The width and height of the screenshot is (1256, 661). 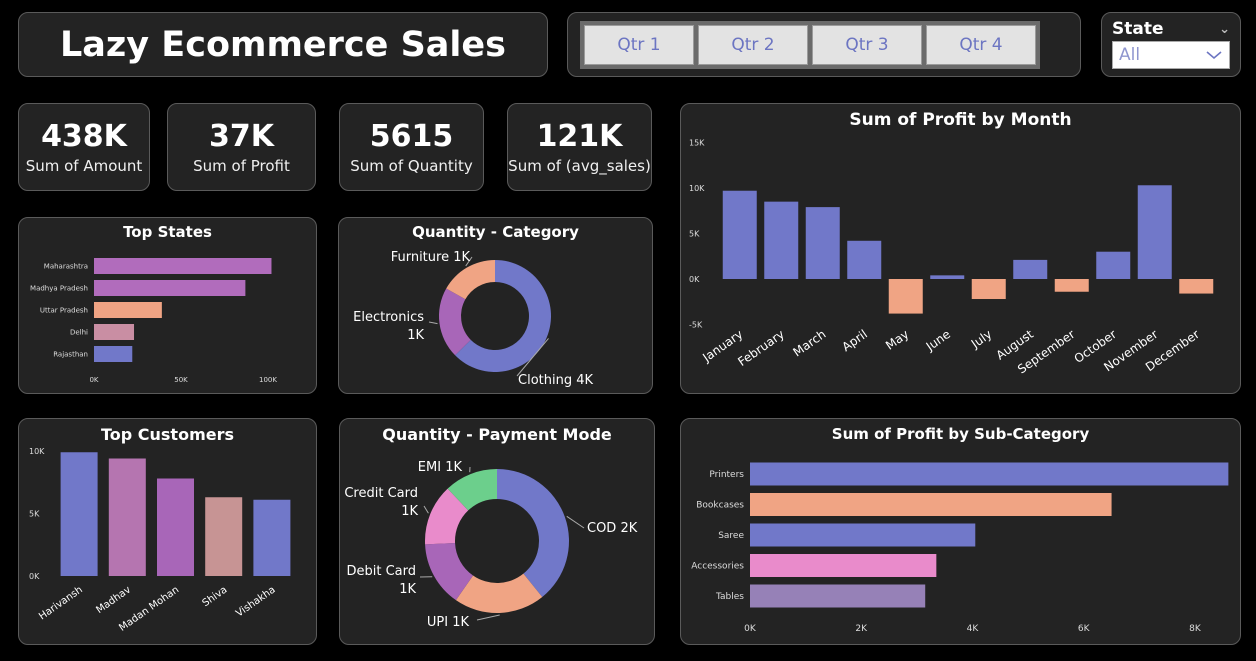 What do you see at coordinates (255, 601) in the screenshot?
I see `category-label: Vishakha` at bounding box center [255, 601].